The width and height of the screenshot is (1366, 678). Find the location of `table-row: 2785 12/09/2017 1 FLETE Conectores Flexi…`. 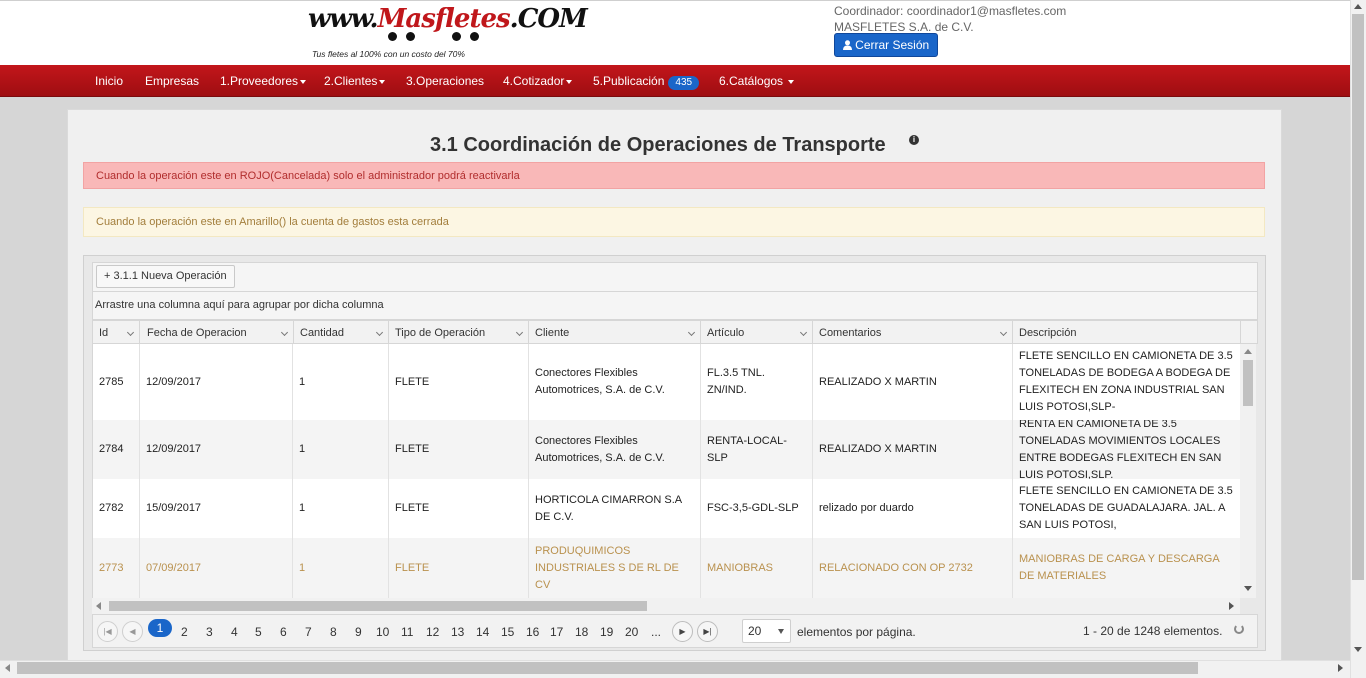

table-row: 2785 12/09/2017 1 FLETE Conectores Flexi… is located at coordinates (666, 382).